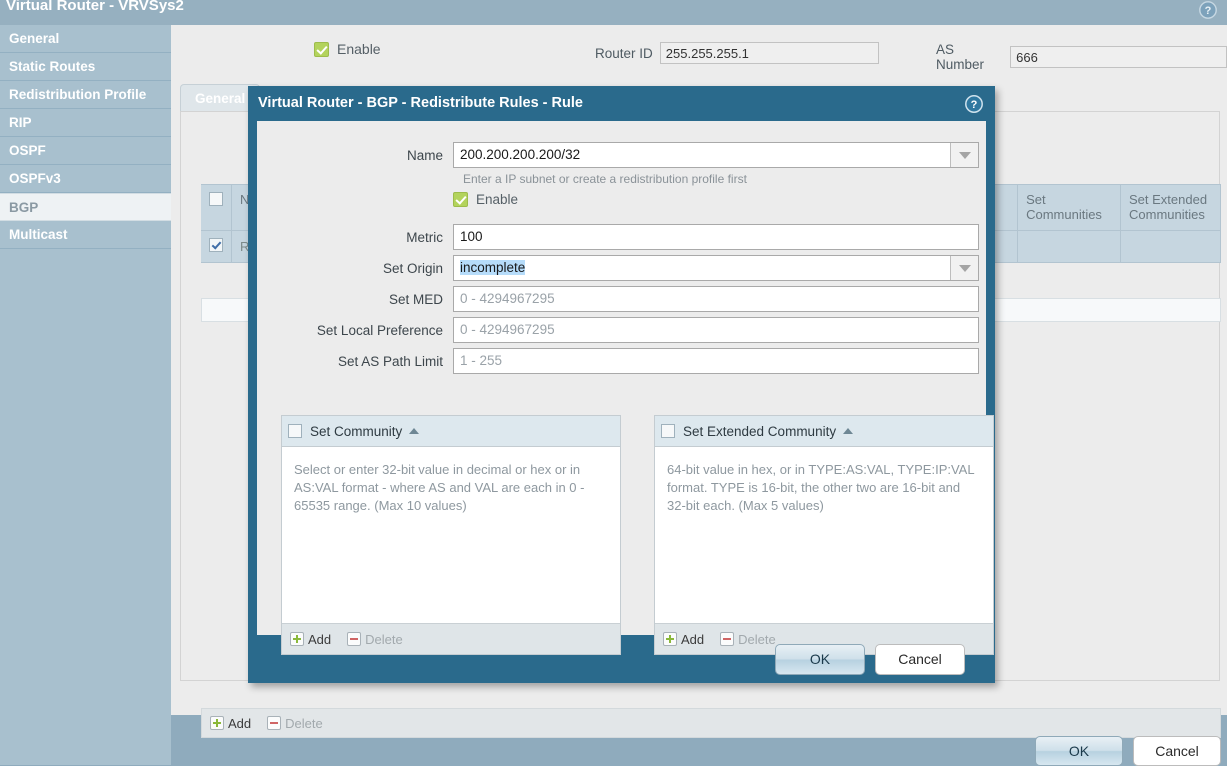  I want to click on page-footer-buttons: OK Cancel, so click(1128, 751).